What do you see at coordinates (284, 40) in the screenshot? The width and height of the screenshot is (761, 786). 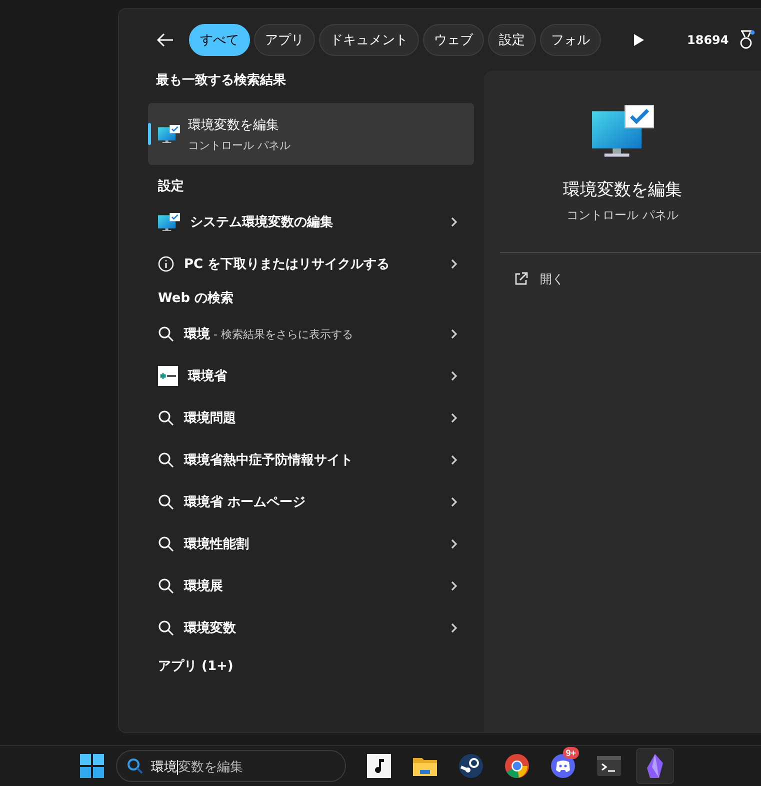 I see `filter-tab: アプリ` at bounding box center [284, 40].